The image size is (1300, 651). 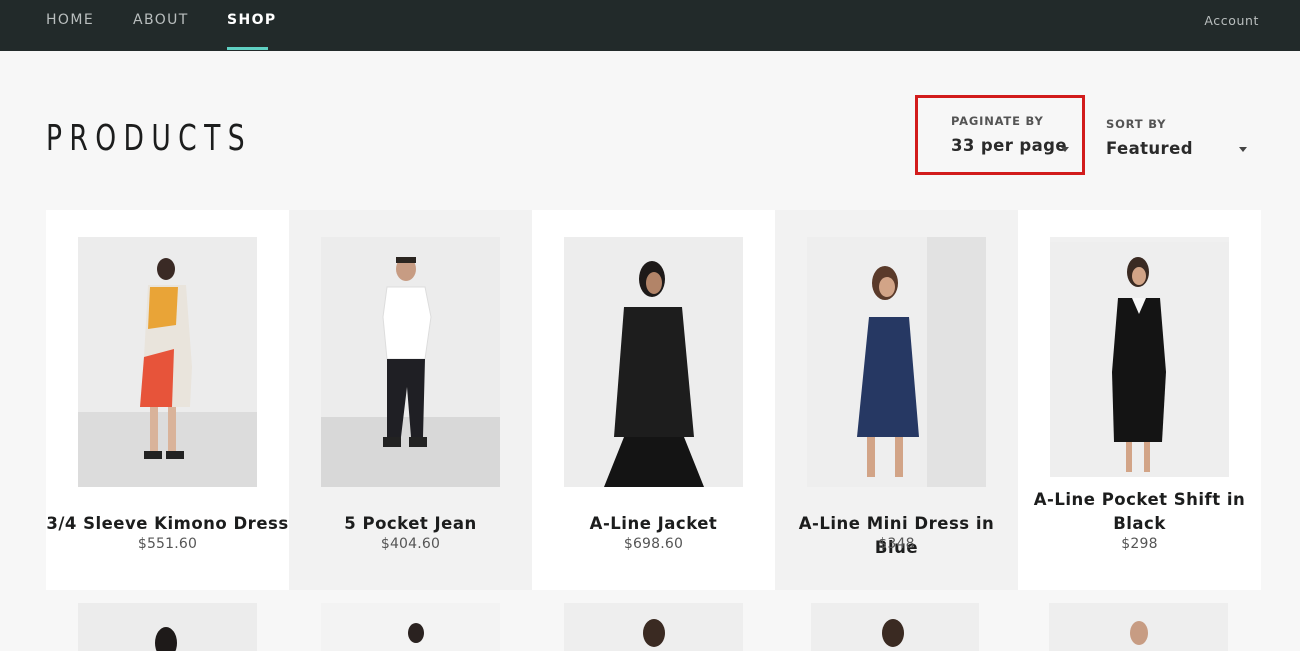 I want to click on woman-kimono-dress-photo-icon, so click(x=167, y=362).